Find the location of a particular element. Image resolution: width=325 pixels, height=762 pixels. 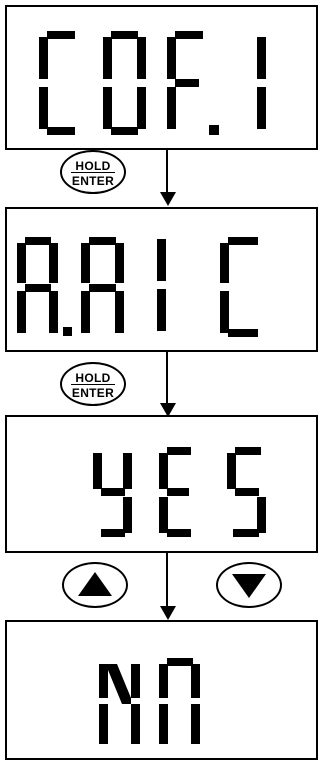

up-button is located at coordinates (95, 585).